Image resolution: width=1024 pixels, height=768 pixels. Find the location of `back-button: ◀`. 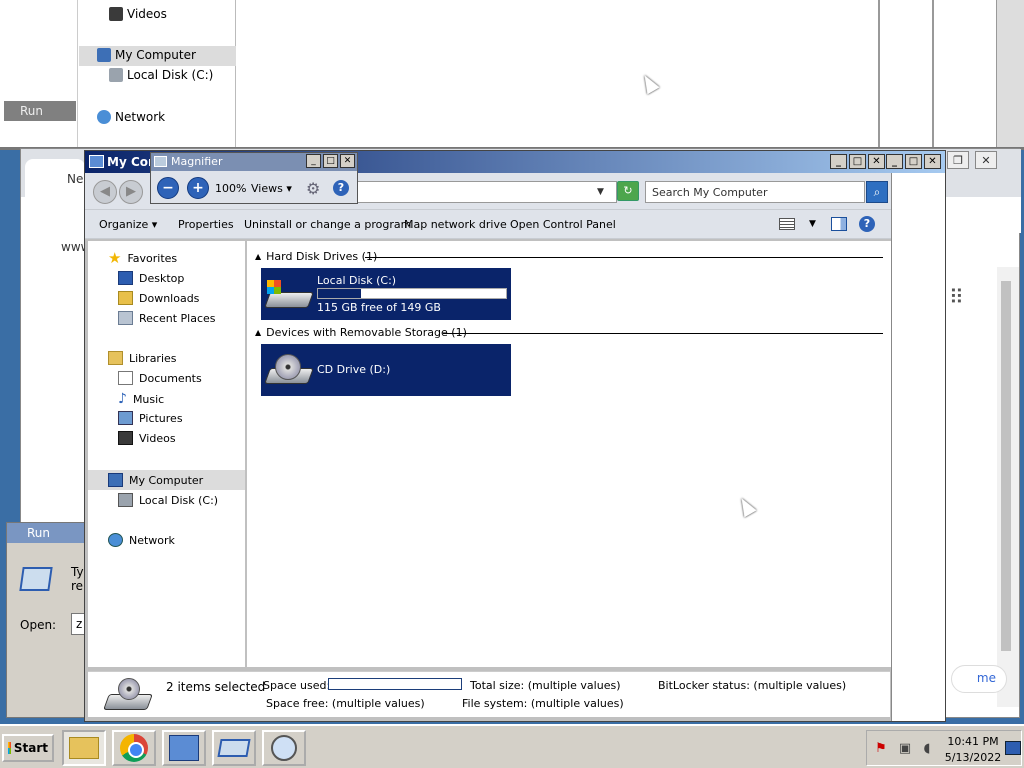

back-button: ◀ is located at coordinates (105, 192).